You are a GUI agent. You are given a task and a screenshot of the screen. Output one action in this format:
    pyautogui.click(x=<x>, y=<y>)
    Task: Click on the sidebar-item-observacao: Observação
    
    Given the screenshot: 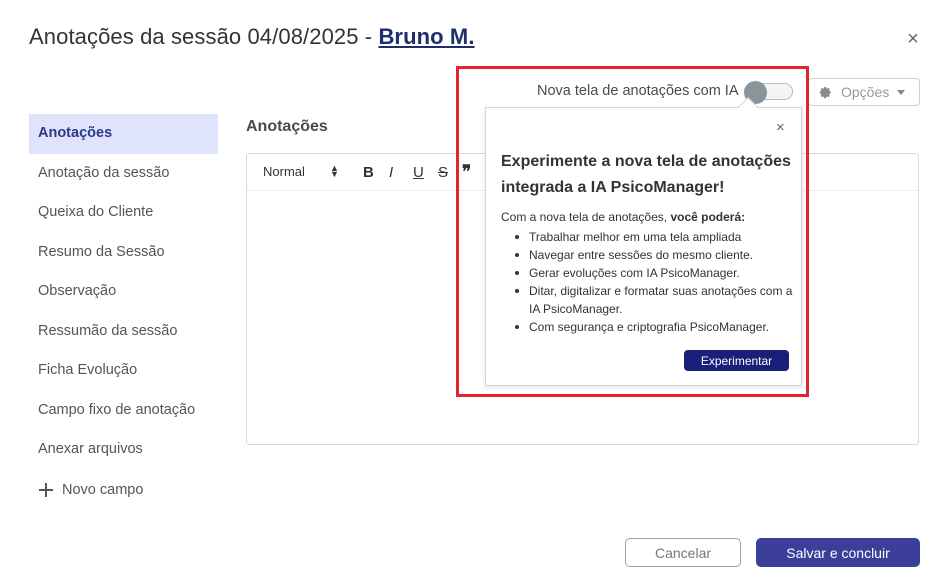 What is the action you would take?
    pyautogui.click(x=123, y=292)
    